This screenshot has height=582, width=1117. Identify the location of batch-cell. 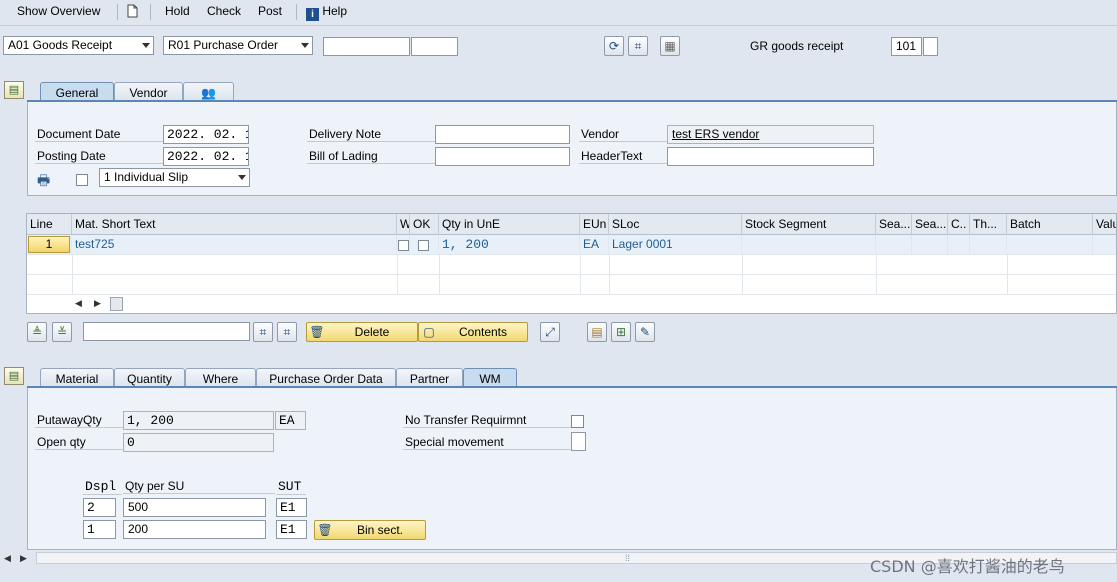
(1050, 245).